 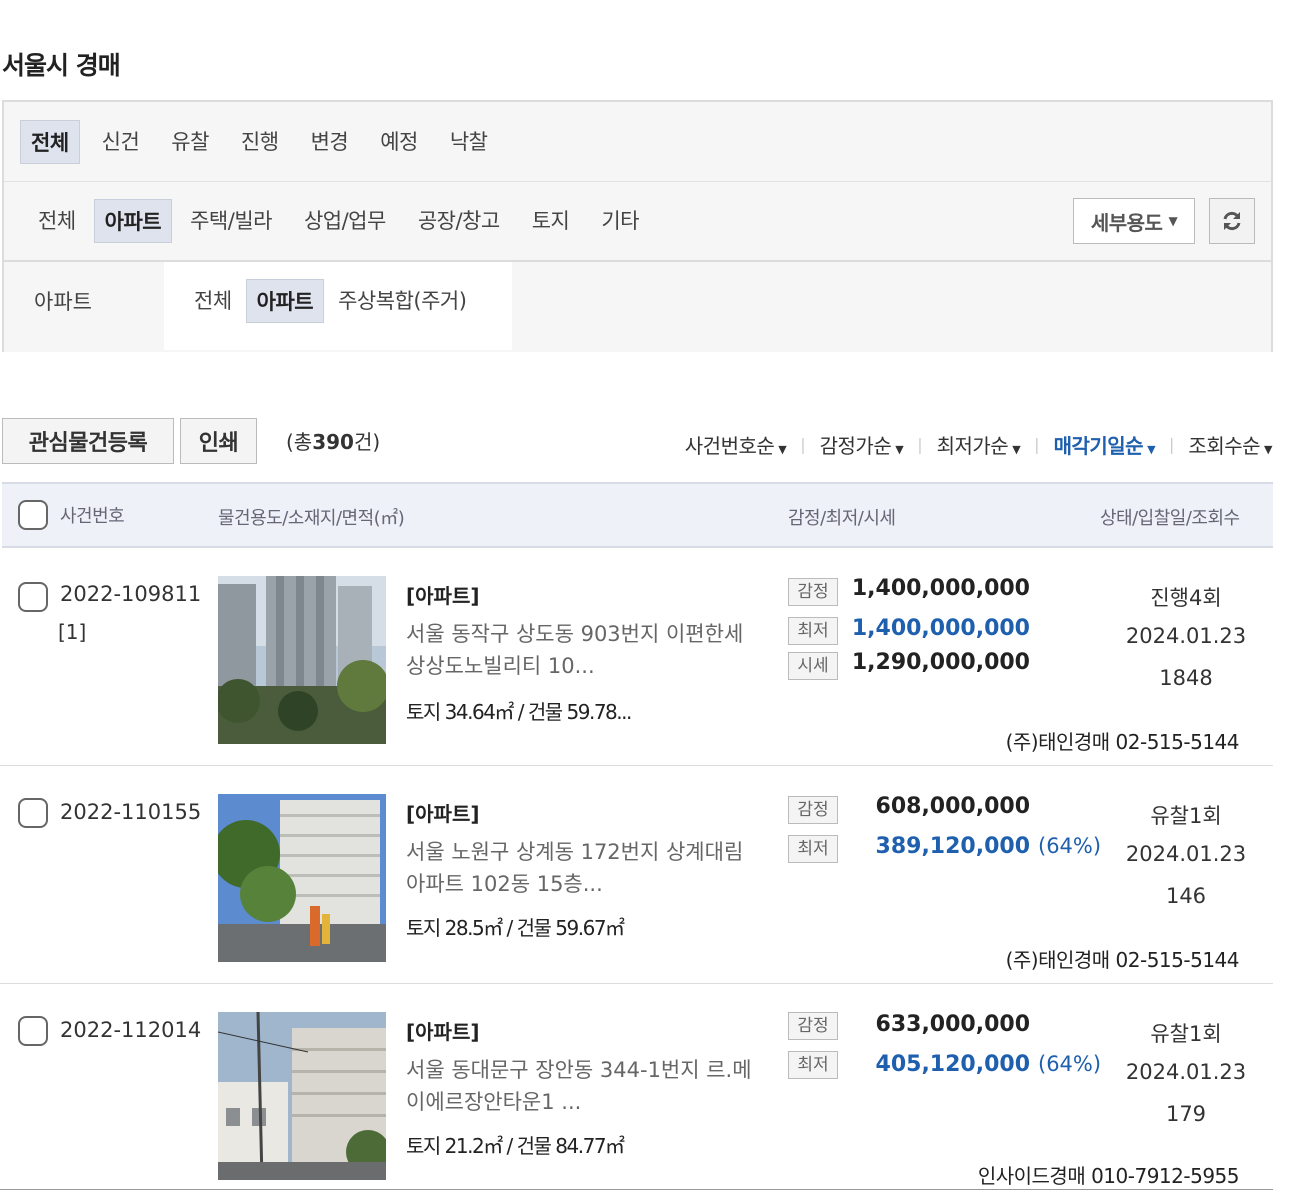 What do you see at coordinates (260, 142) in the screenshot?
I see `status-tab-ongoing: 진행` at bounding box center [260, 142].